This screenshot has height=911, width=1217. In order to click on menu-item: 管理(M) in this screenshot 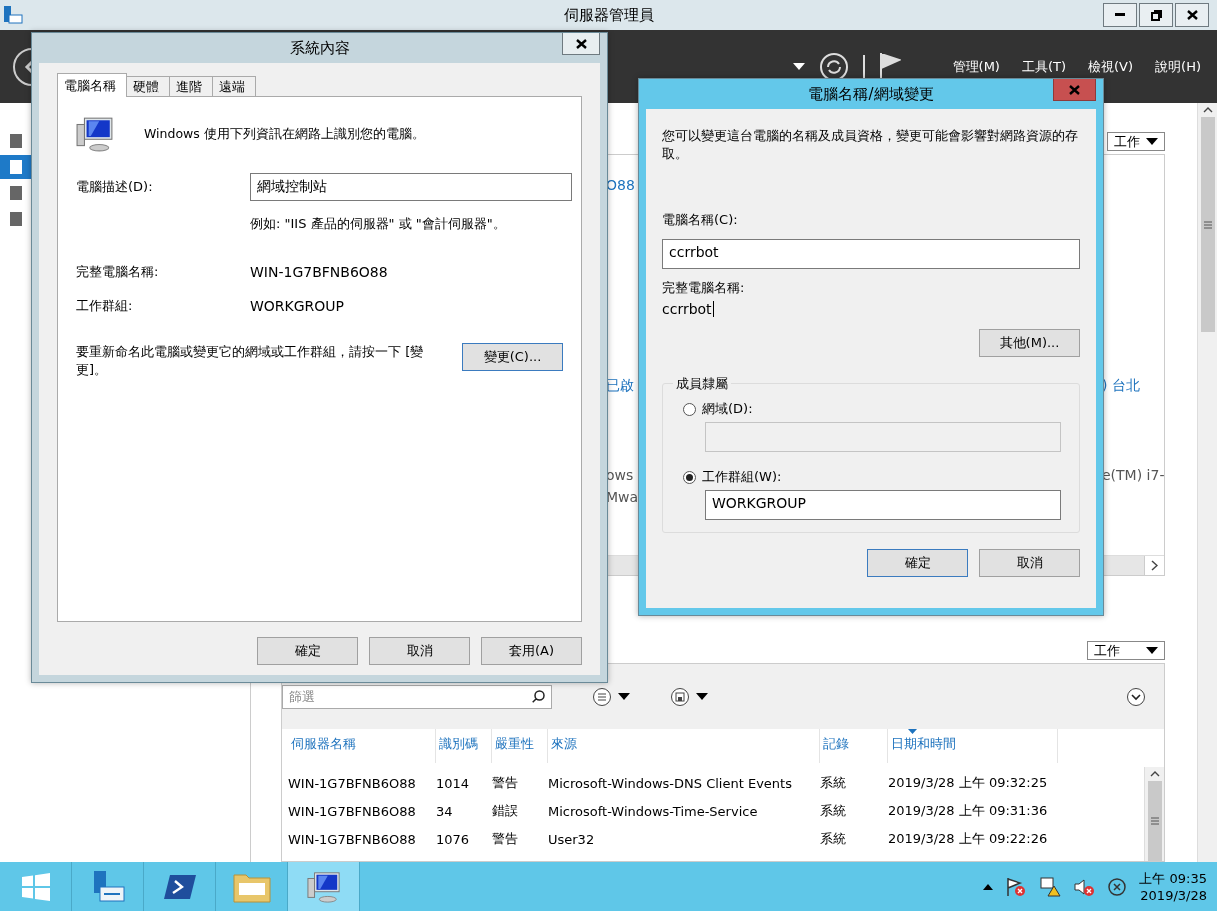, I will do `click(976, 66)`.